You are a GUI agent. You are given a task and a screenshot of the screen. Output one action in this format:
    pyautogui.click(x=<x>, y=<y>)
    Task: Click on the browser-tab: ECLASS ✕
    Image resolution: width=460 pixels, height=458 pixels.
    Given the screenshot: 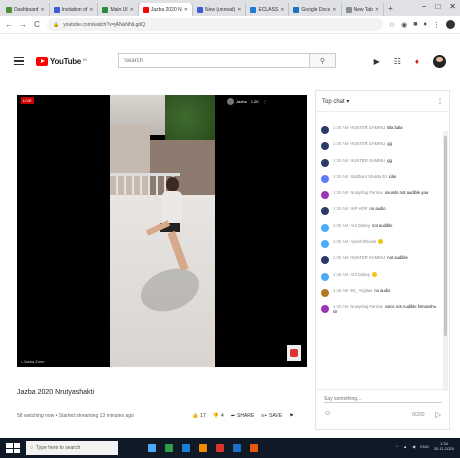 What is the action you would take?
    pyautogui.click(x=268, y=9)
    